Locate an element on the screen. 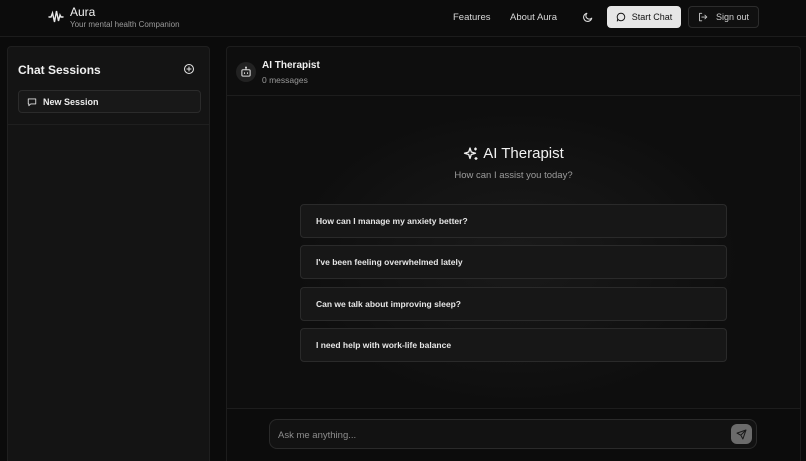 This screenshot has width=806, height=461. nav-about-link: About Aura is located at coordinates (533, 17).